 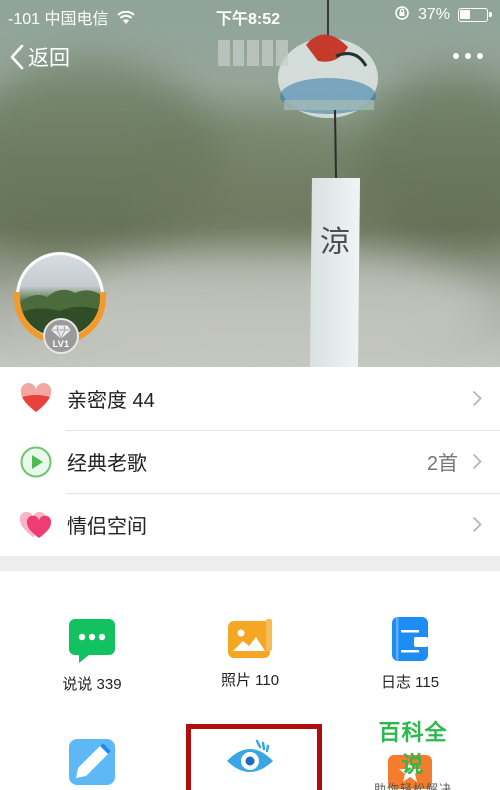 What do you see at coordinates (401, 13) in the screenshot?
I see `rotation-lock-icon` at bounding box center [401, 13].